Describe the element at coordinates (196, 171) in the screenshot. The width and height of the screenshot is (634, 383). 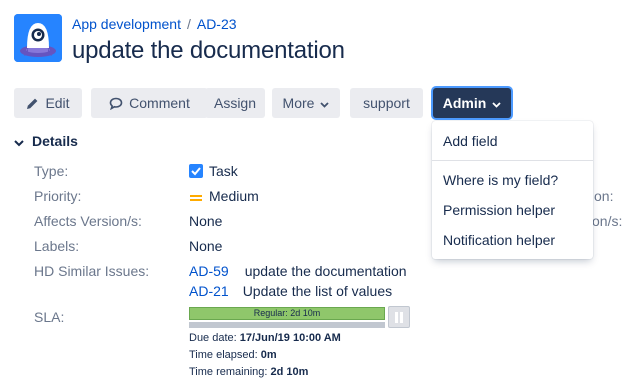
I see `task-checkbox-icon` at that location.